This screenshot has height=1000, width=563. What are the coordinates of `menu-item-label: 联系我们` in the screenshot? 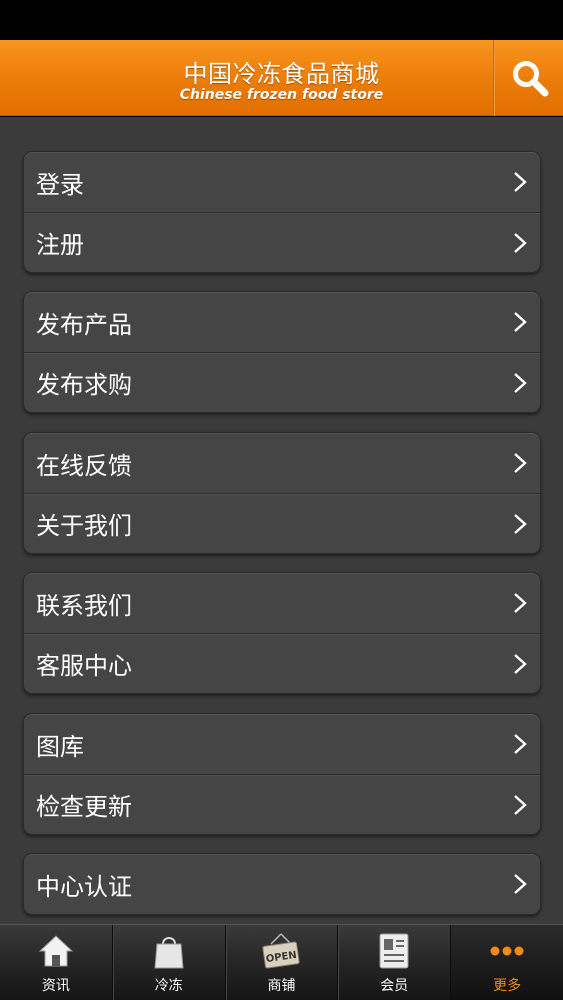 It's located at (84, 605).